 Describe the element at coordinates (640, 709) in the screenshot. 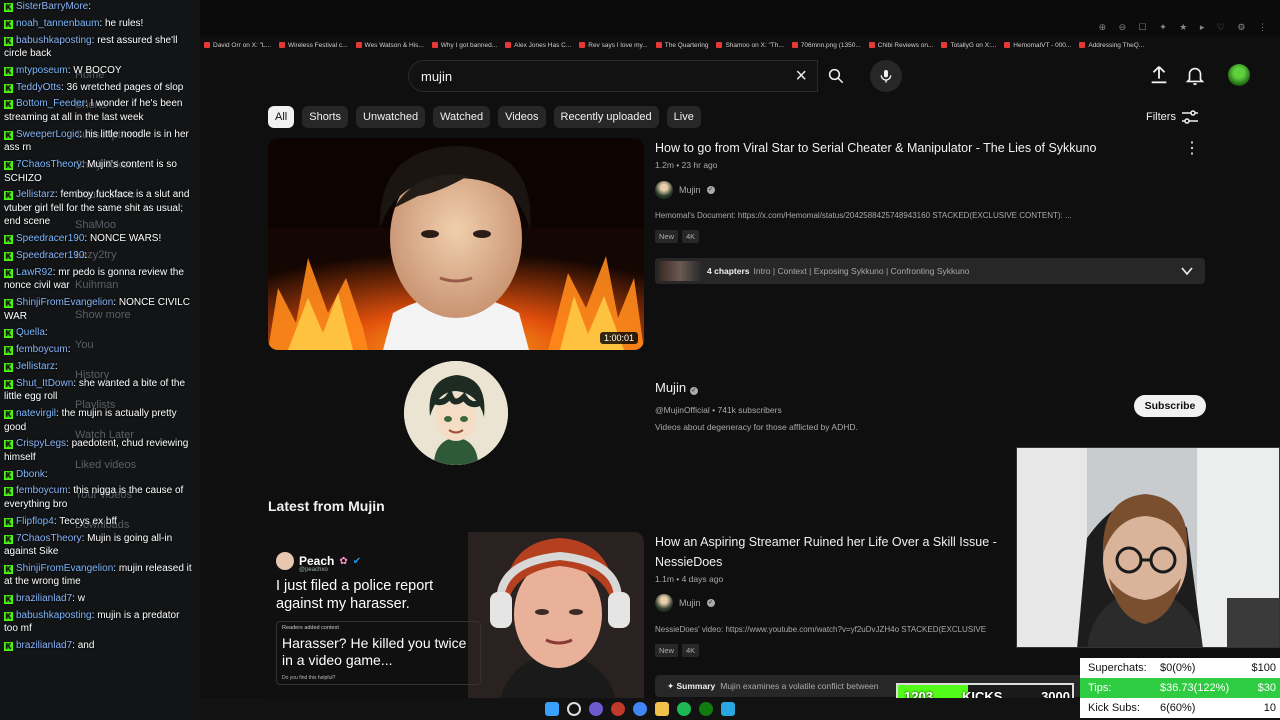

I see `chrome-icon` at that location.